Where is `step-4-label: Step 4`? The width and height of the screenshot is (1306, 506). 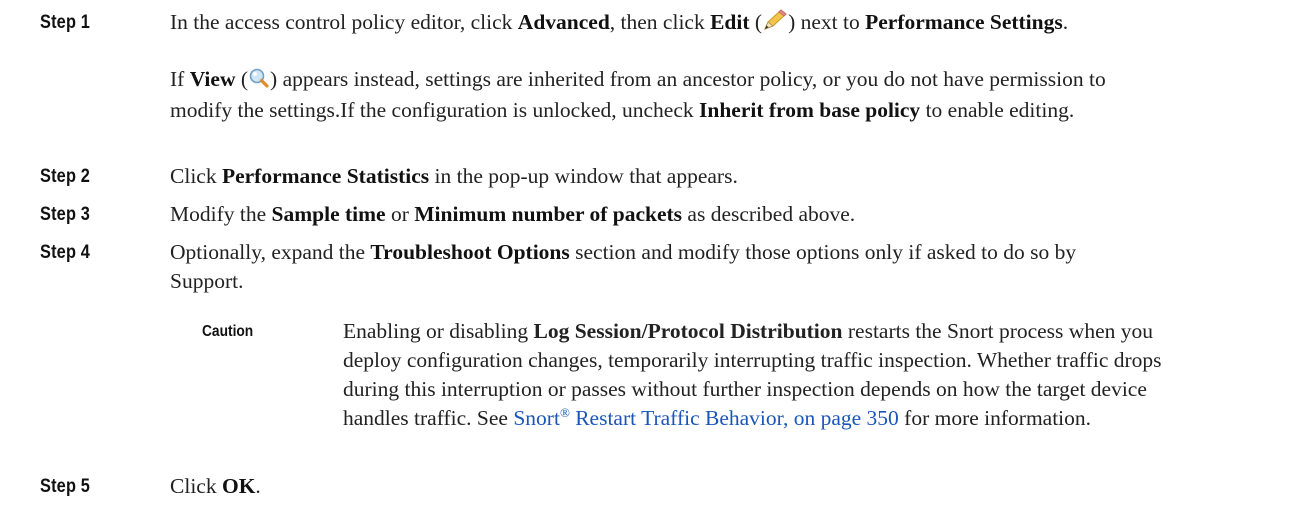
step-4-label: Step 4 is located at coordinates (65, 252).